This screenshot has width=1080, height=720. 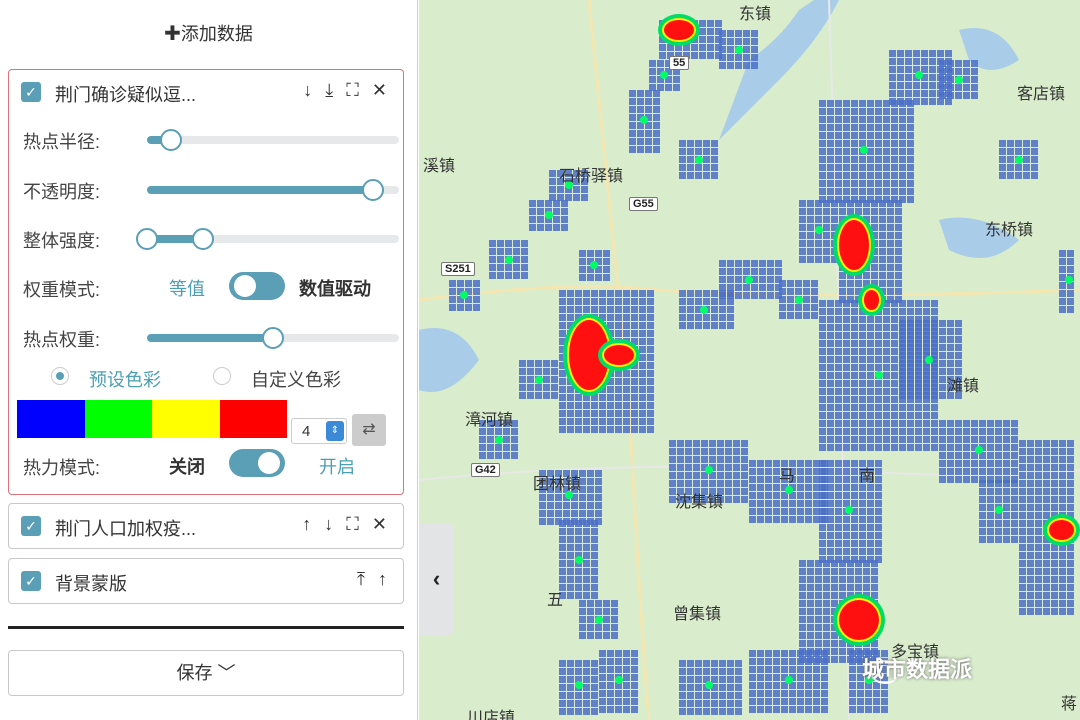 What do you see at coordinates (60, 376) in the screenshot?
I see `preset-color-radio` at bounding box center [60, 376].